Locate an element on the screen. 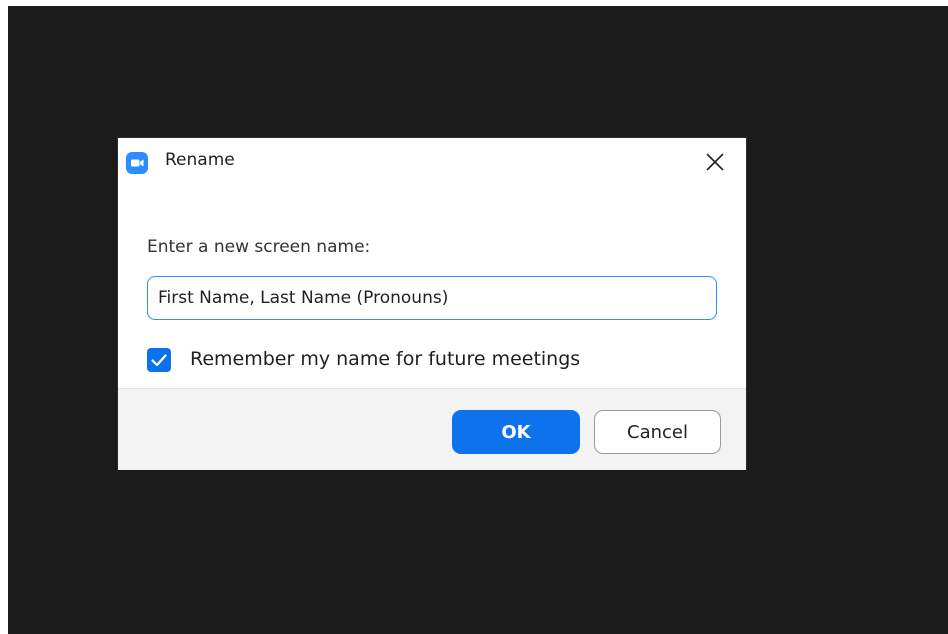 The height and width of the screenshot is (634, 948). remember-name-label: Remember my name for future meetings is located at coordinates (385, 359).